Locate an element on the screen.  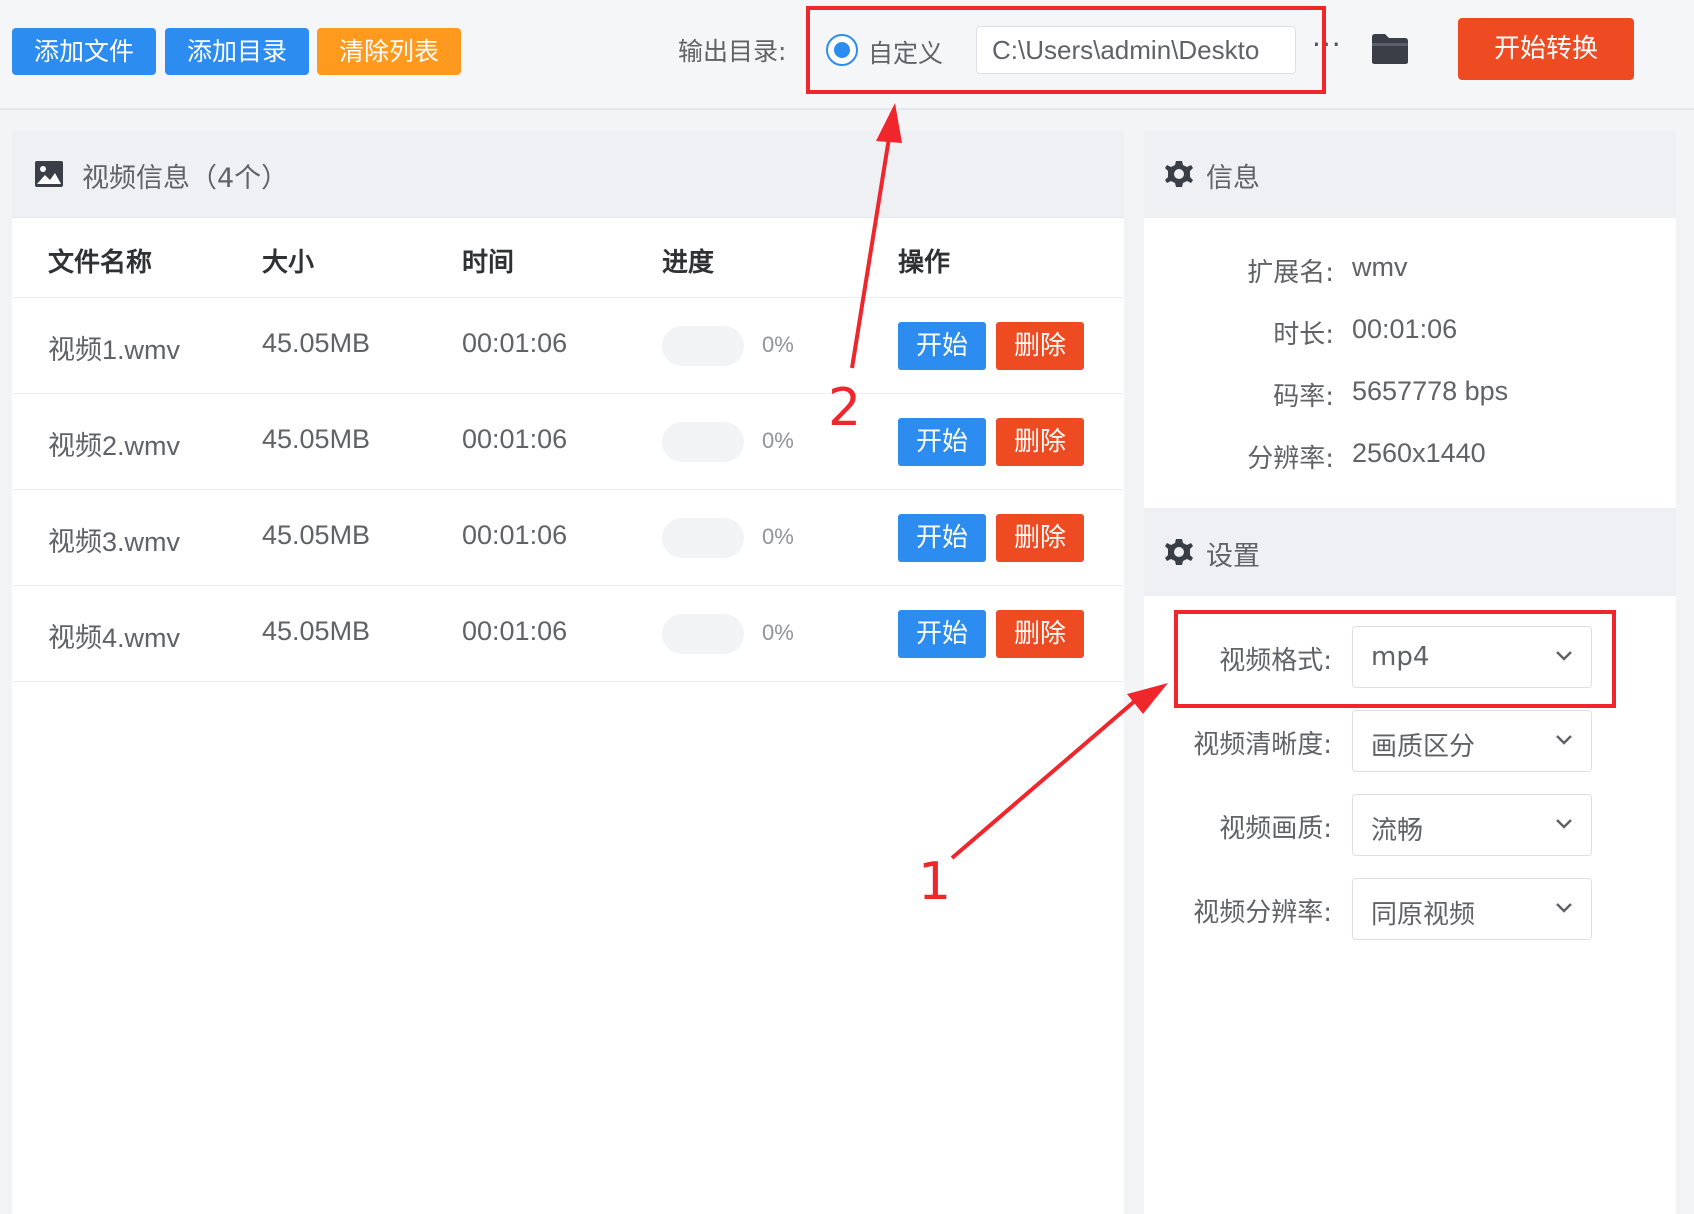
setting-label-clarity: 视频清晰度: is located at coordinates (1262, 745).